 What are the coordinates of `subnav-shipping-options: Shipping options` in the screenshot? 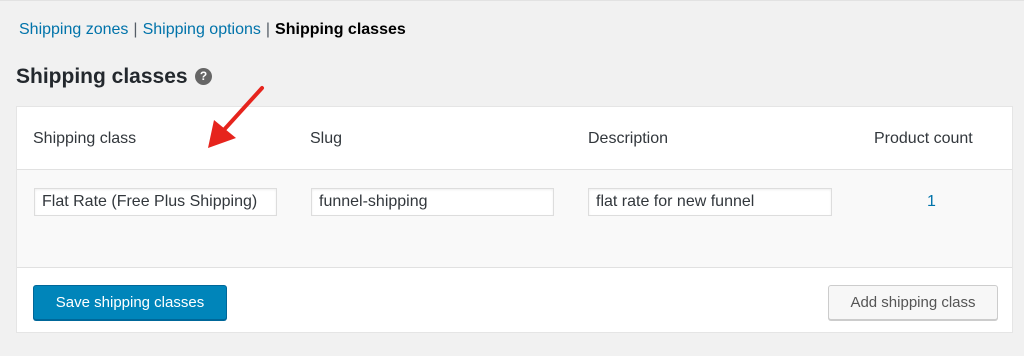 It's located at (202, 29).